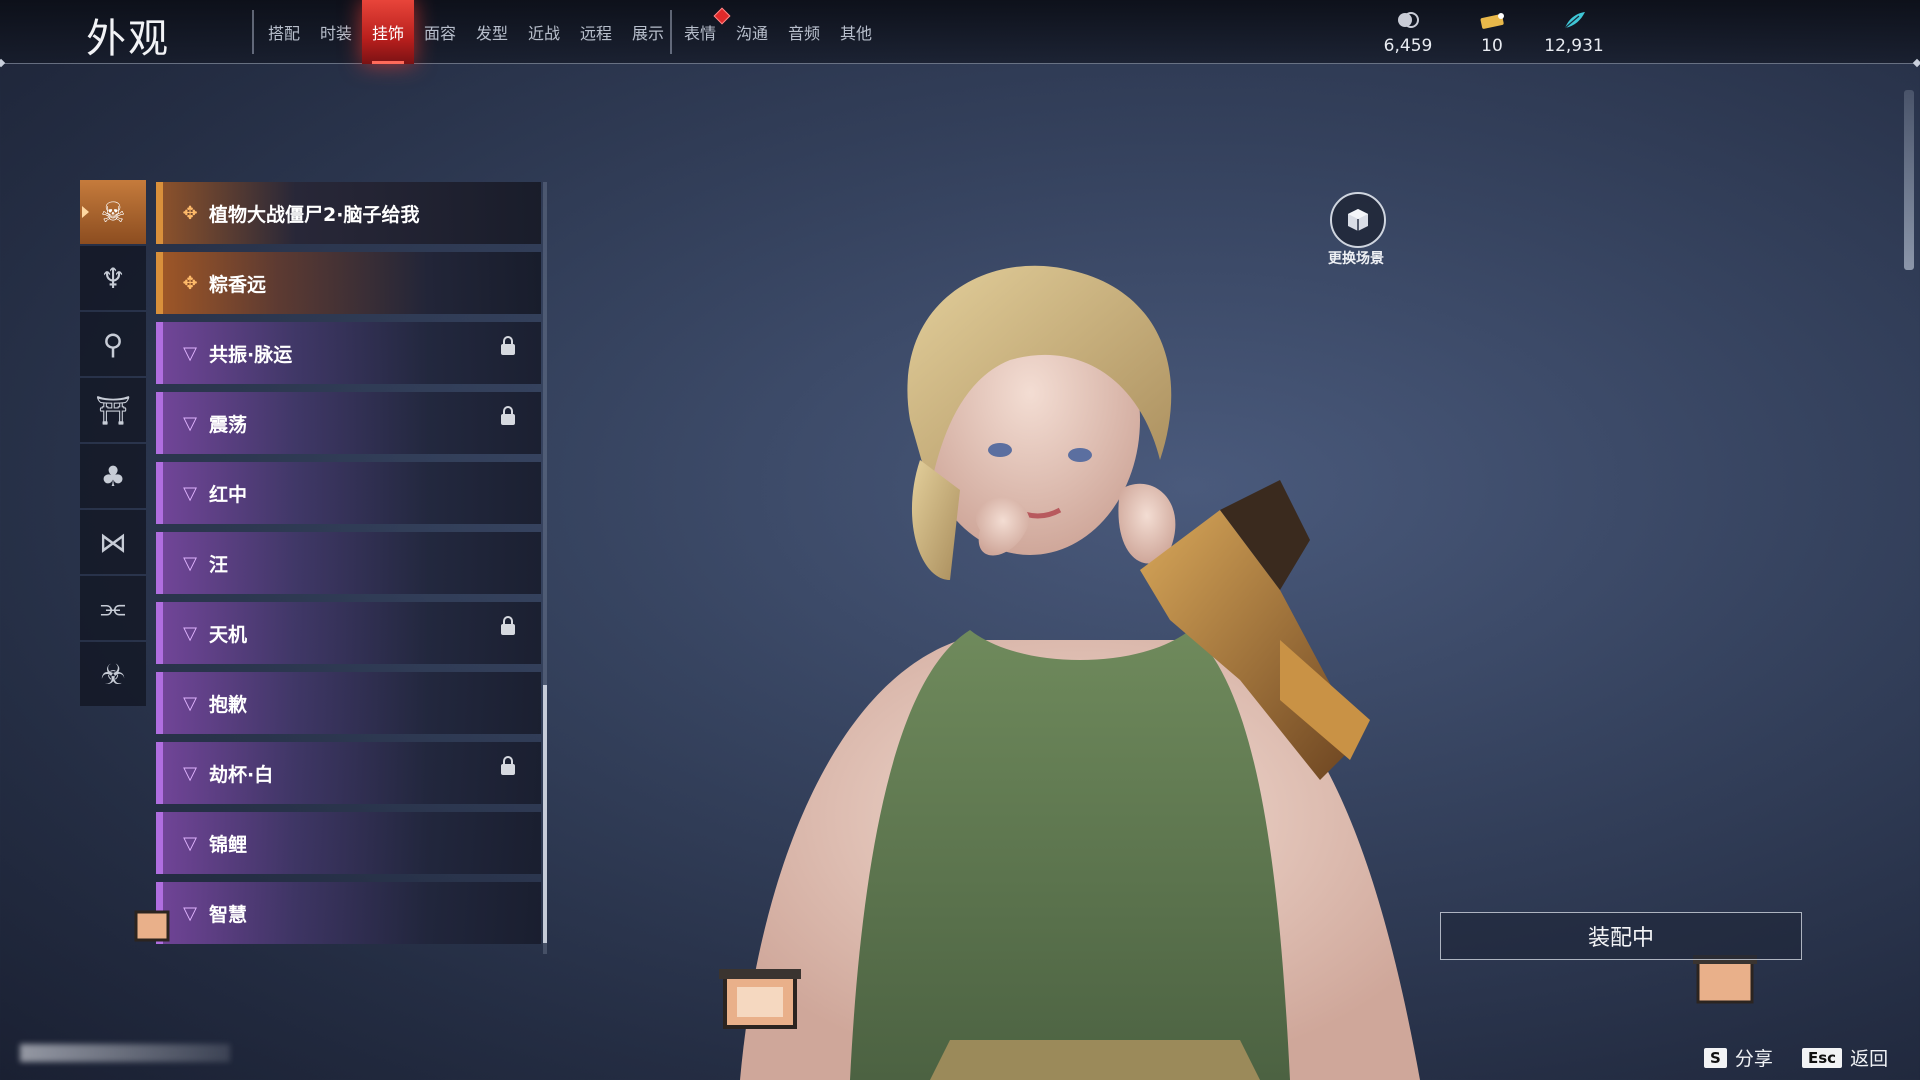  I want to click on tab-label: 其他, so click(855, 33).